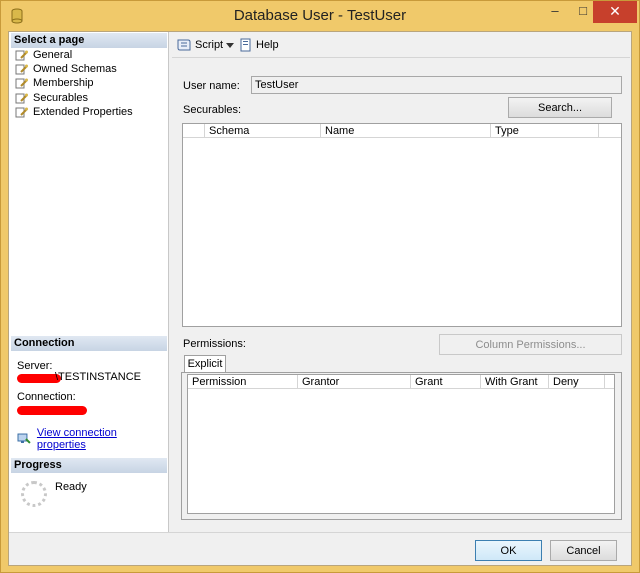  Describe the element at coordinates (34, 494) in the screenshot. I see `progress-spinner-icon` at that location.